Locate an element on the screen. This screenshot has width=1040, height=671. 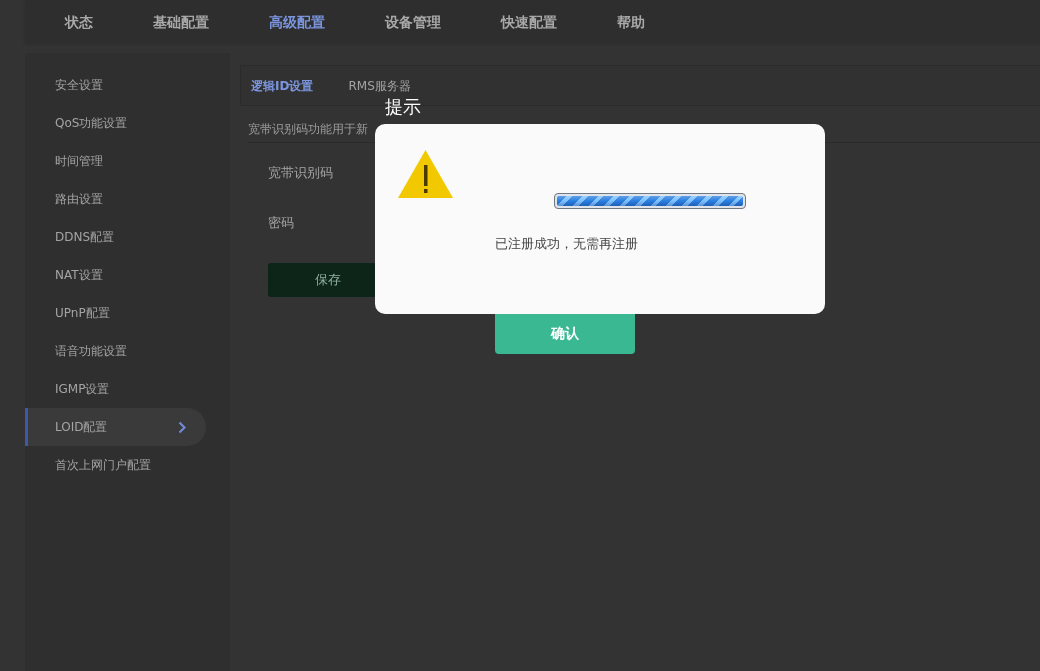
sidebar-item: 路由设置 is located at coordinates (127, 199).